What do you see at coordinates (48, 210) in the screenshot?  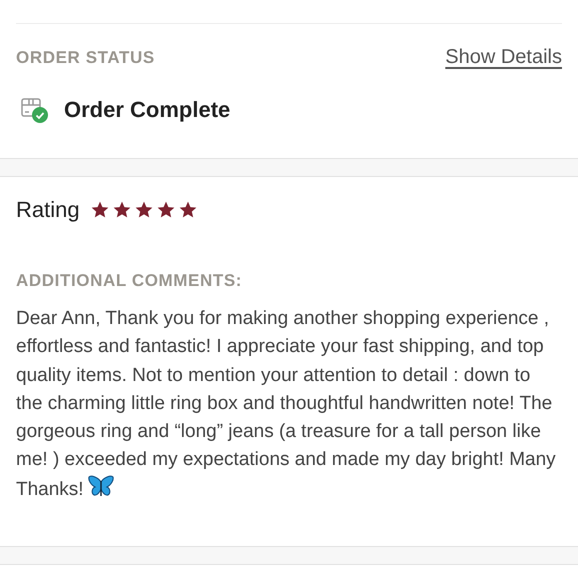 I see `rating-label: Rating` at bounding box center [48, 210].